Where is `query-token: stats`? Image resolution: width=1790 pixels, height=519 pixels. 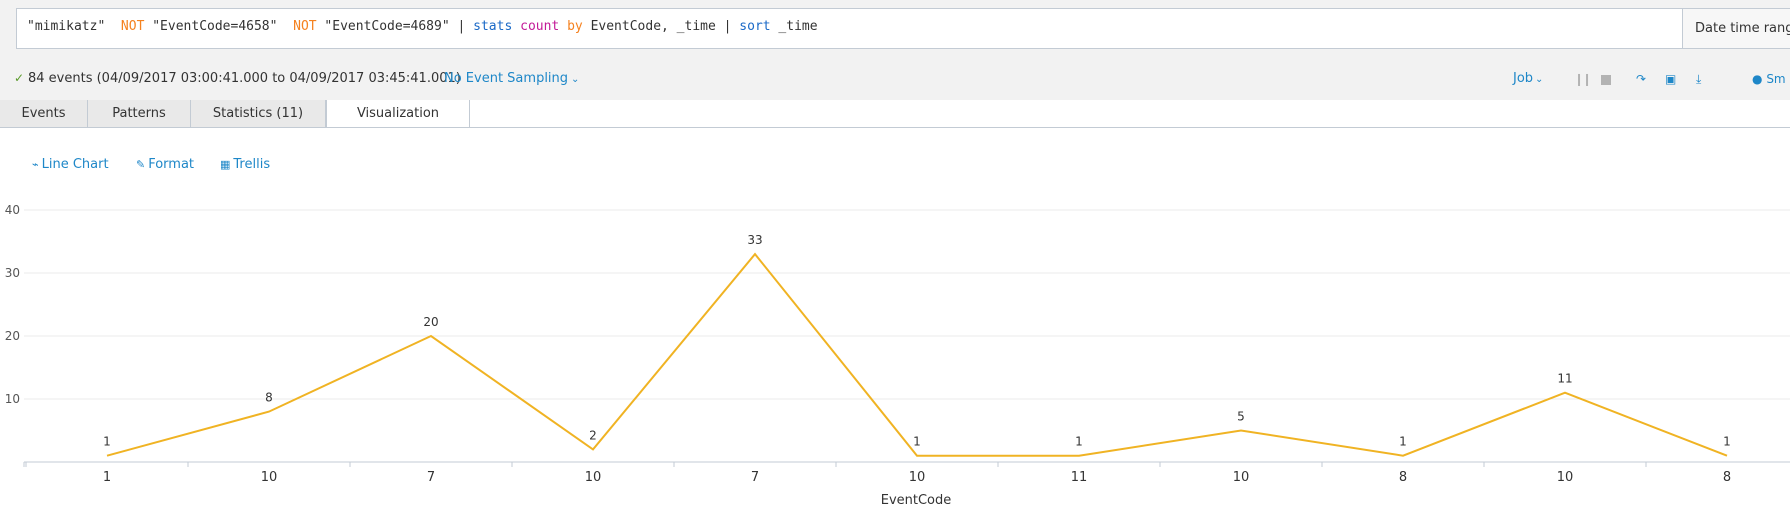
query-token: stats is located at coordinates (493, 26).